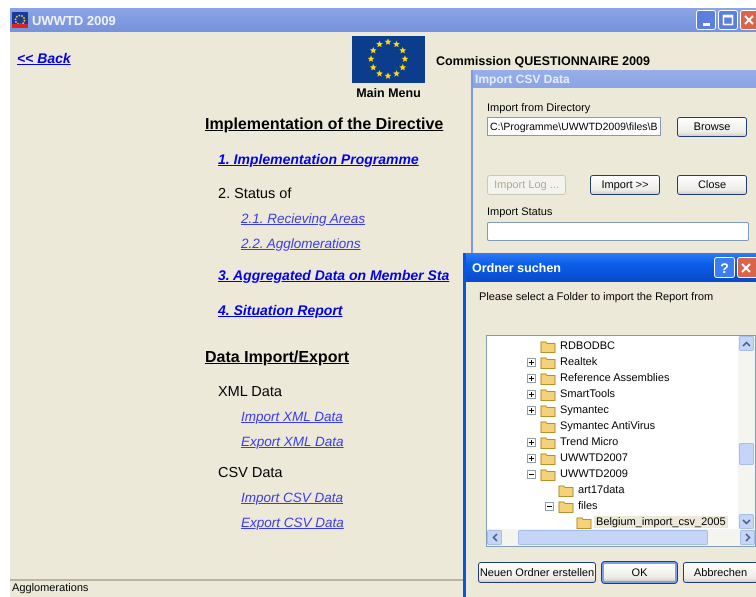 Image resolution: width=756 pixels, height=597 pixels. Describe the element at coordinates (516, 267) in the screenshot. I see `dialog-title: Ordner suchen` at that location.